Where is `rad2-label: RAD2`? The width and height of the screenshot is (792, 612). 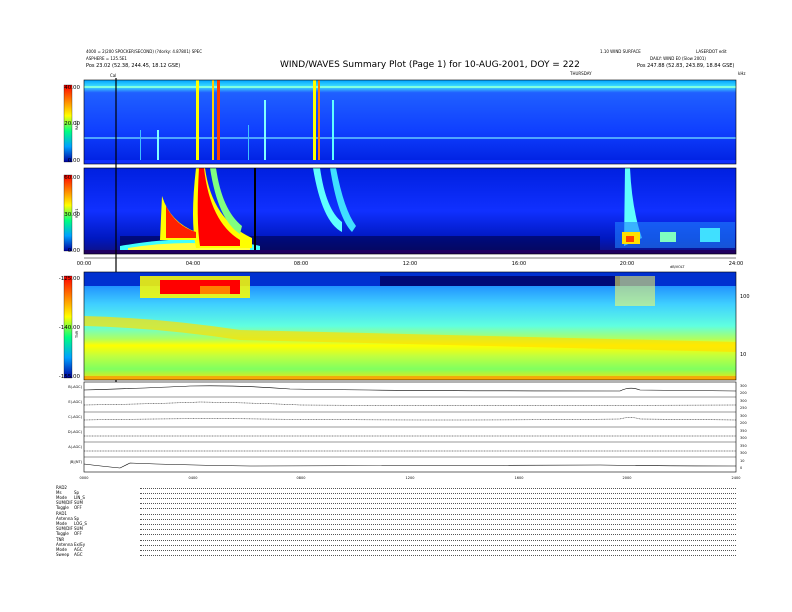
rad2-label: RAD2 is located at coordinates (77, 125).